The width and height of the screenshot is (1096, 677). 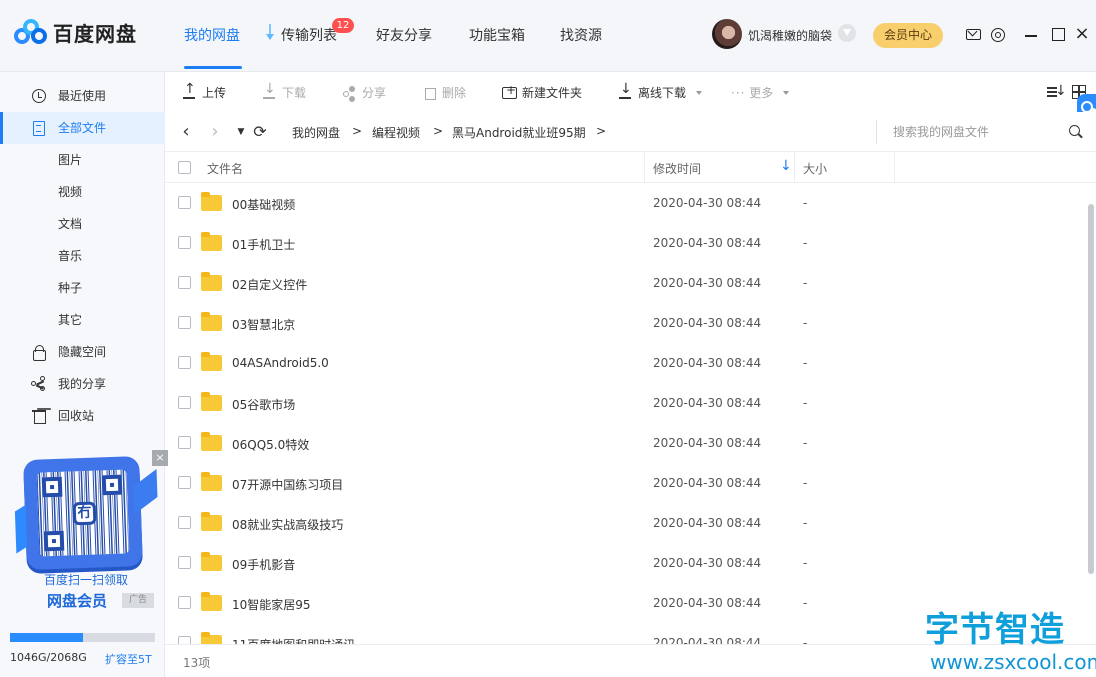 I want to click on table-row: 01手机卫士 2020-04-30 08:44 -, so click(x=625, y=243).